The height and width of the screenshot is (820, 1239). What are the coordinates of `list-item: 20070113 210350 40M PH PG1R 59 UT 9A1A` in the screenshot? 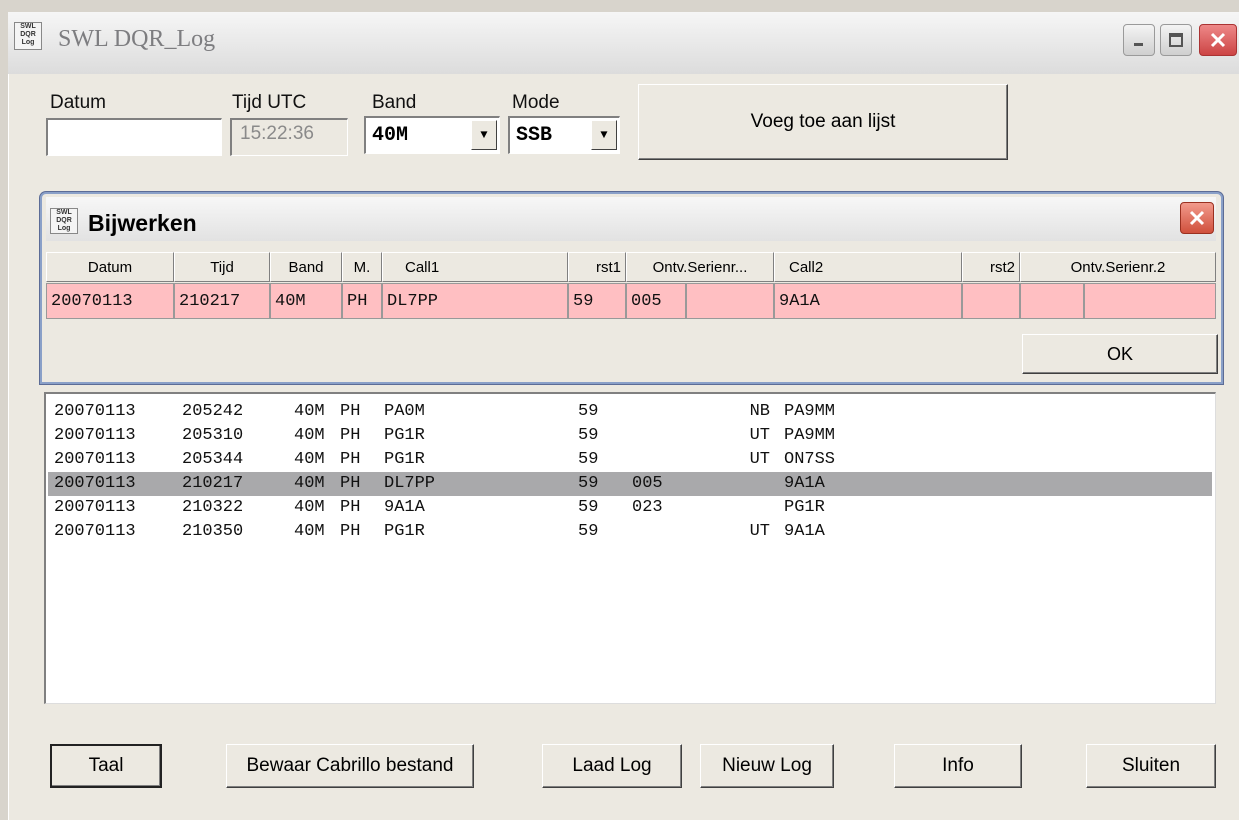 It's located at (630, 532).